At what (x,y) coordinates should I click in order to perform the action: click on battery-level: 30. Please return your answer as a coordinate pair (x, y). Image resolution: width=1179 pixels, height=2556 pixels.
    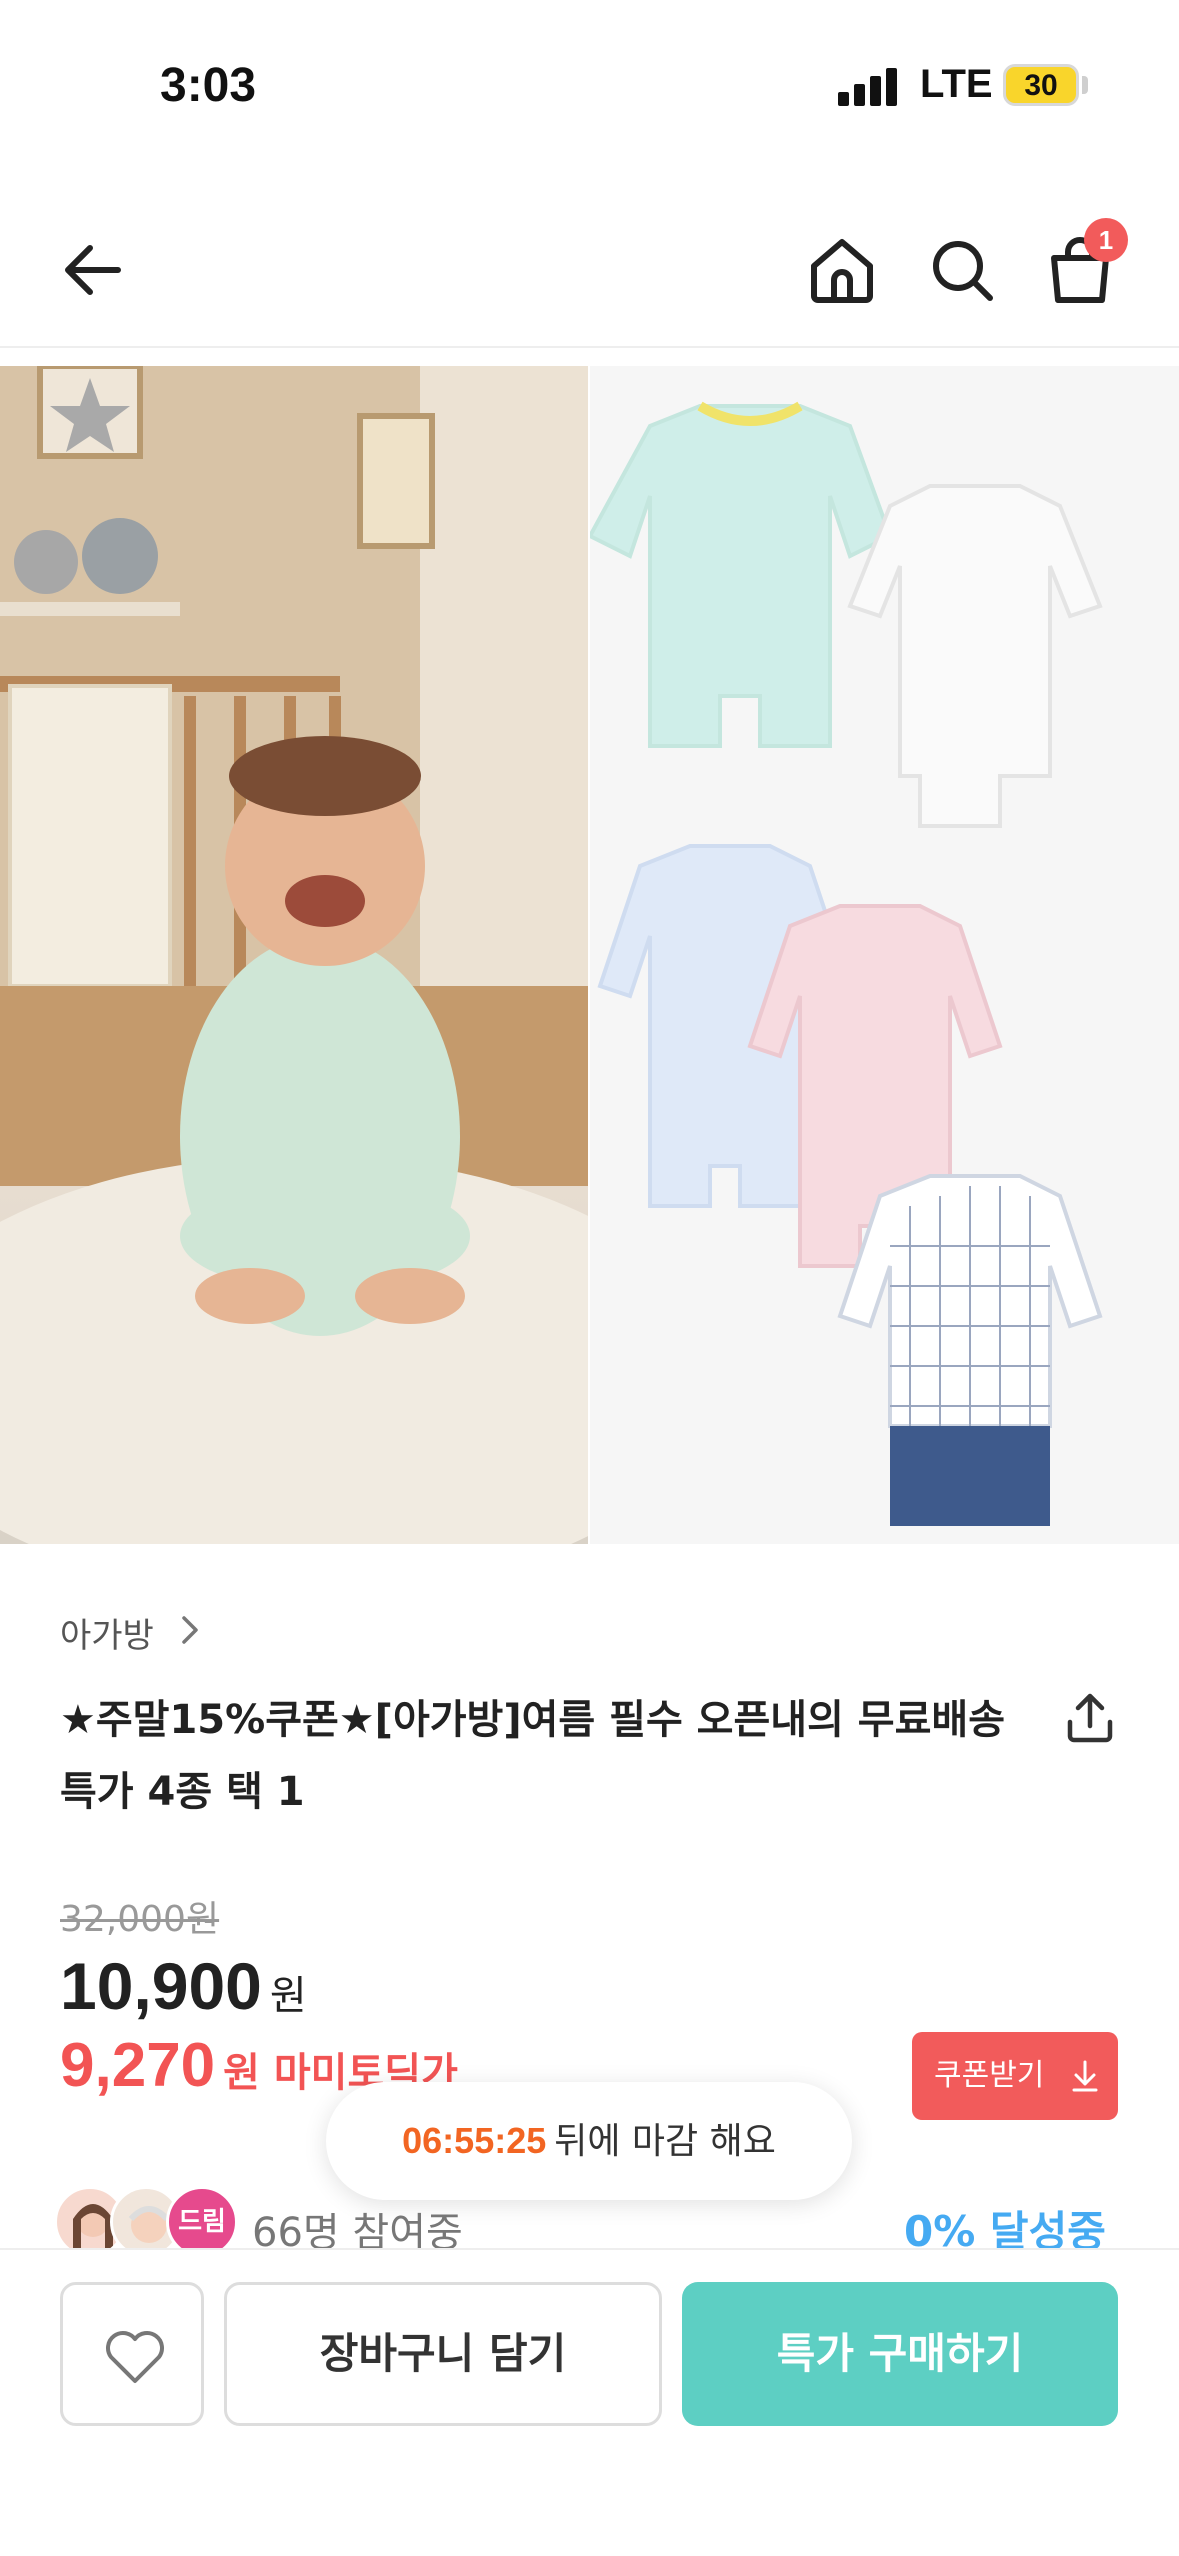
    Looking at the image, I should click on (1041, 85).